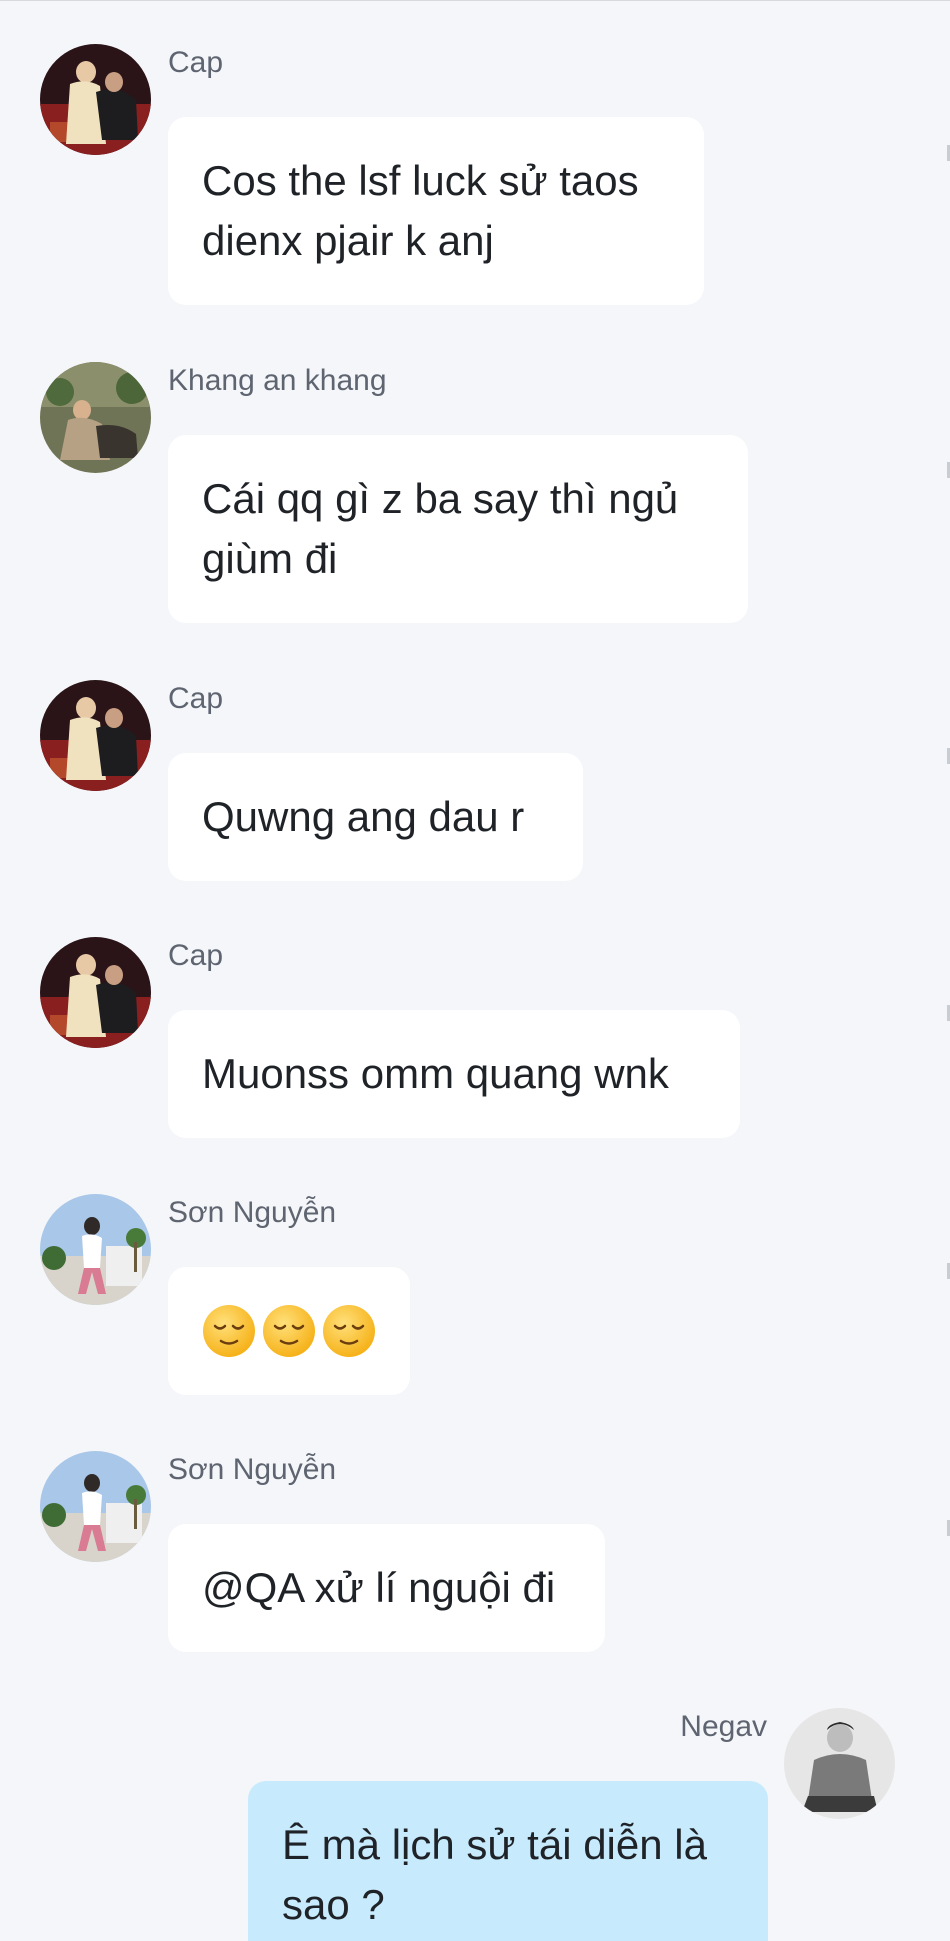 This screenshot has width=950, height=1941. I want to click on message-text: Cái qq gì z ba say thì ngủ giùm đi, so click(440, 528).